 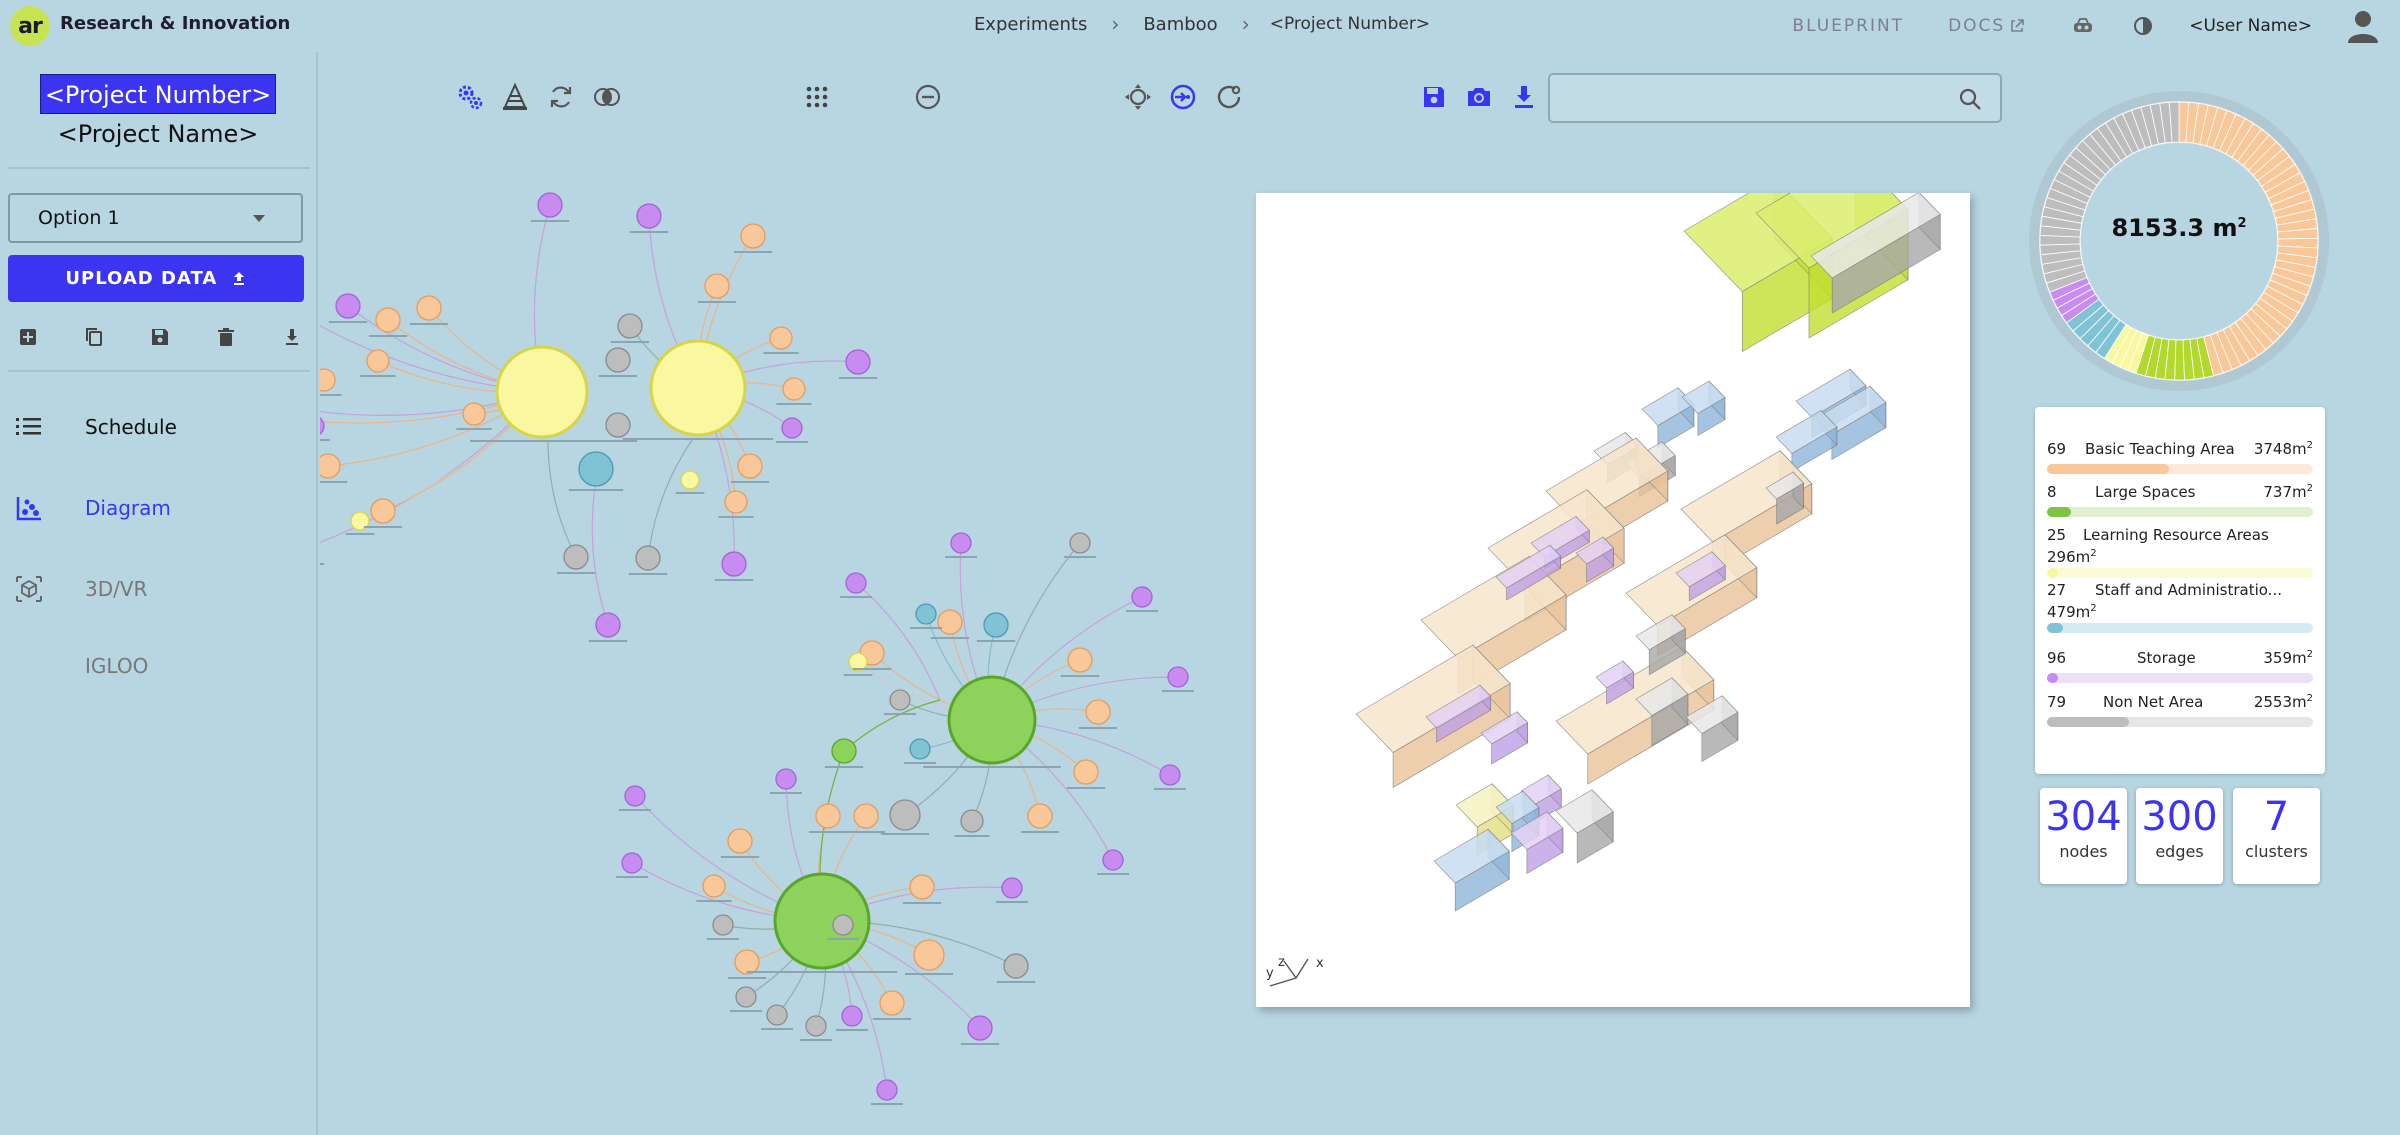 What do you see at coordinates (158, 508) in the screenshot?
I see `nav-item-diagram: Diagram` at bounding box center [158, 508].